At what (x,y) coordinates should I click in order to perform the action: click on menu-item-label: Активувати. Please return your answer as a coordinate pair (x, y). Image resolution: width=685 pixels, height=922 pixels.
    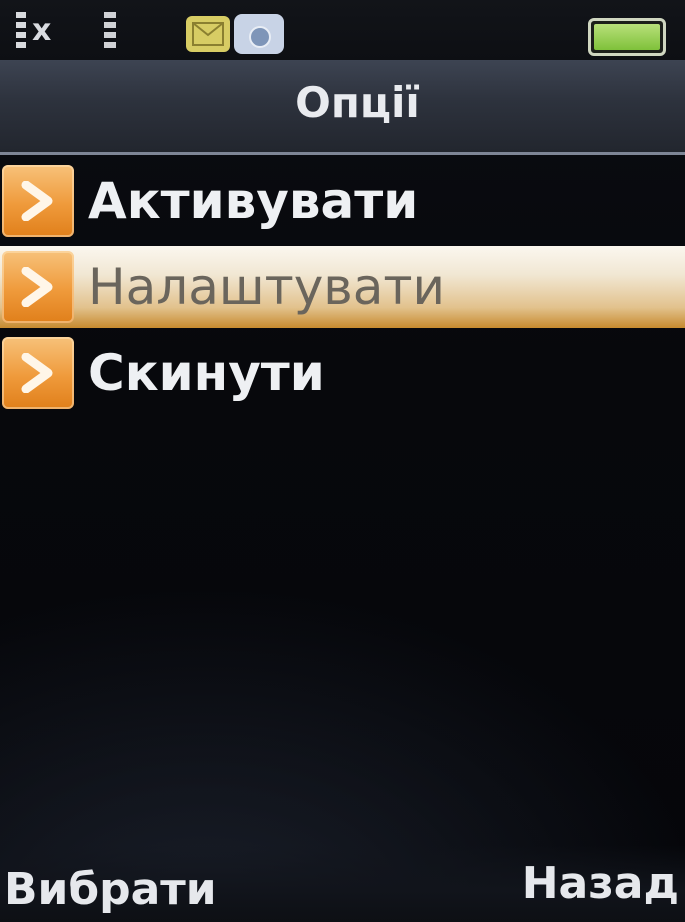
    Looking at the image, I should click on (253, 201).